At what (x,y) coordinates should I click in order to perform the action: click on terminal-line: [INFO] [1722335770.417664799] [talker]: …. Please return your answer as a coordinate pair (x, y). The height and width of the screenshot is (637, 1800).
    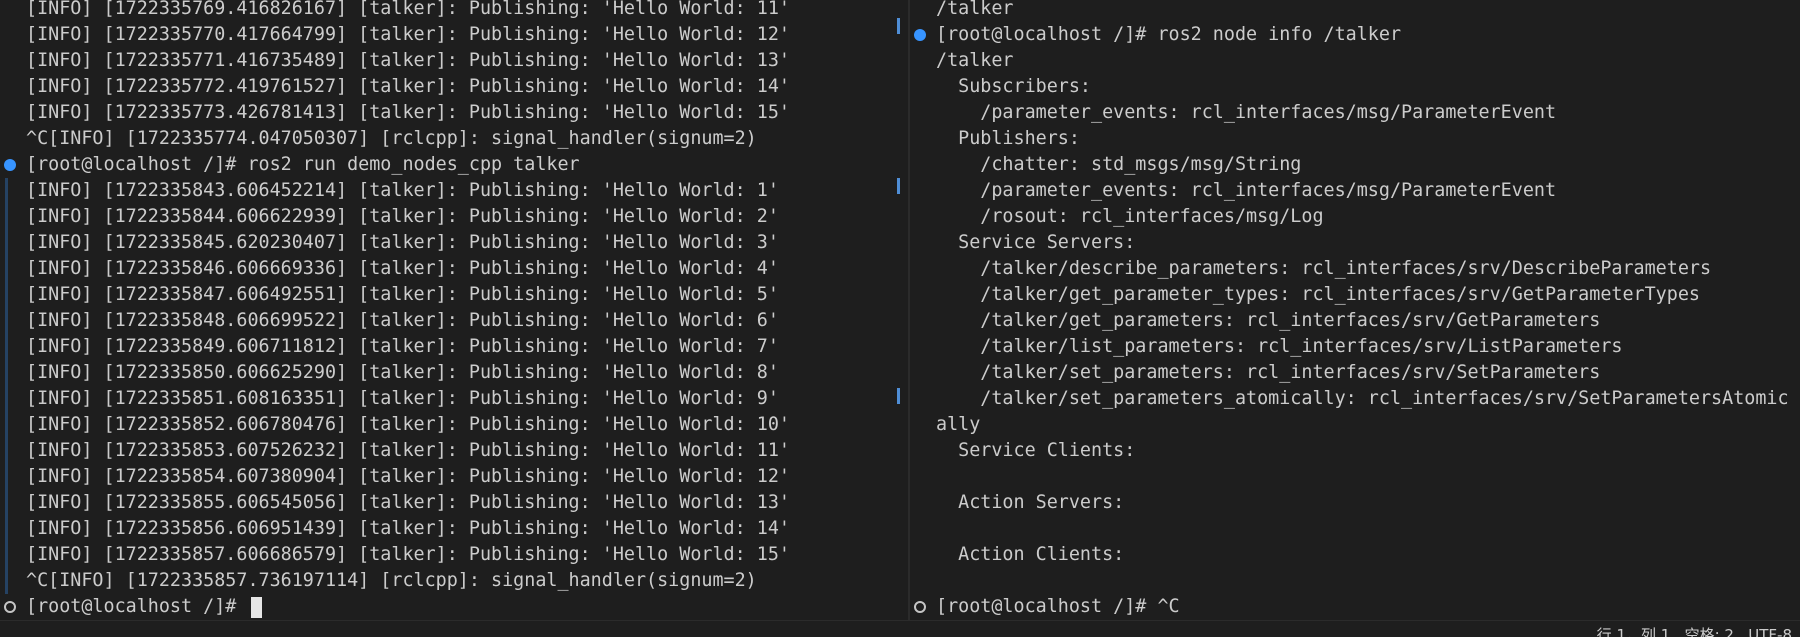
    Looking at the image, I should click on (447, 35).